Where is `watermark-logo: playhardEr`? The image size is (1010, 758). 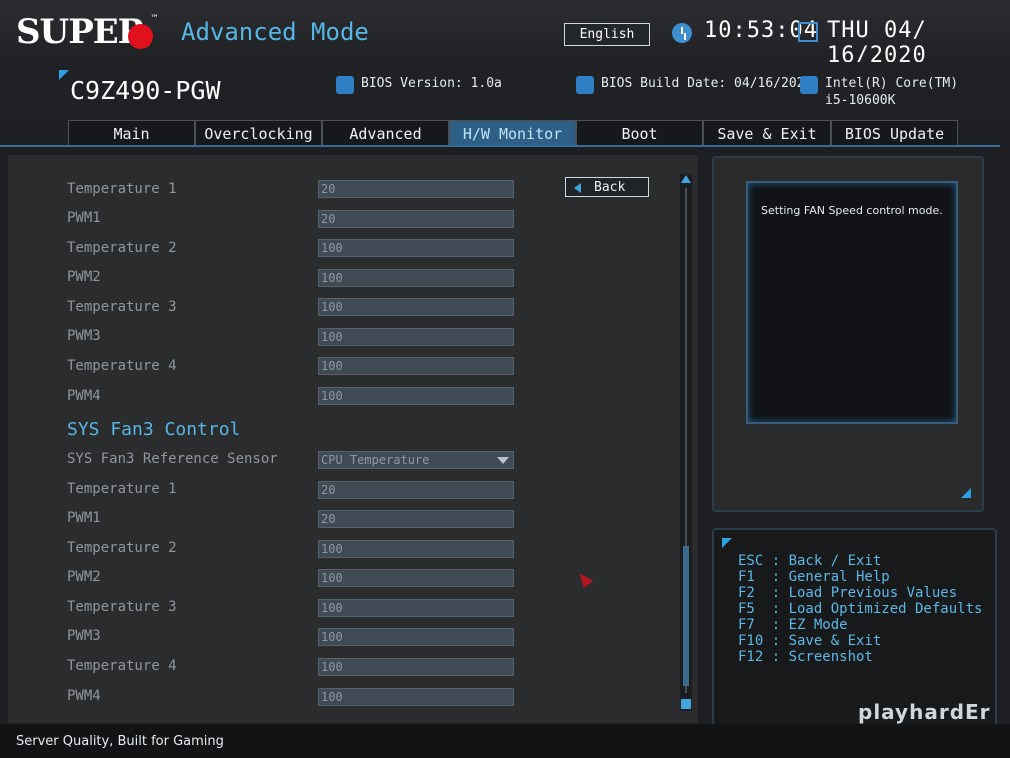
watermark-logo: playhardEr is located at coordinates (924, 712).